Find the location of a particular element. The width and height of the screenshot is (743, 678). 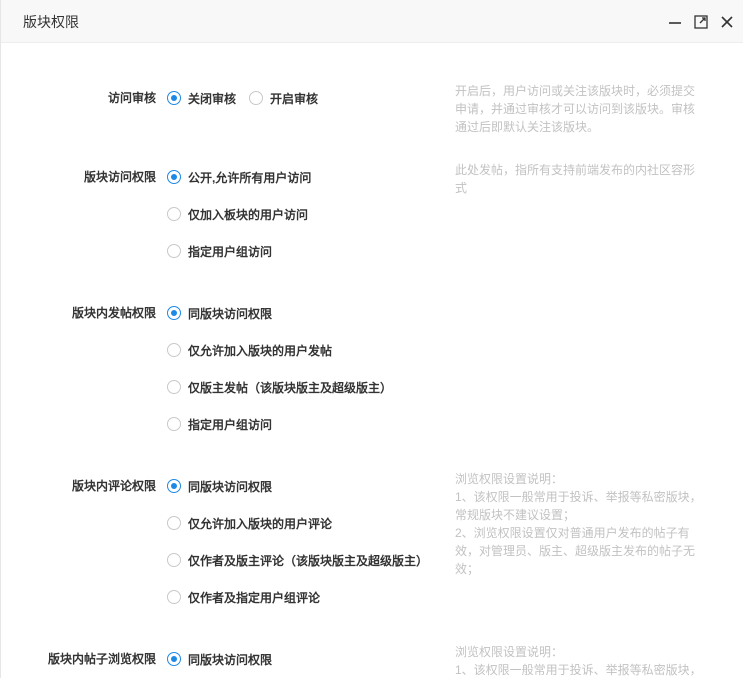

maximize-button is located at coordinates (701, 22).